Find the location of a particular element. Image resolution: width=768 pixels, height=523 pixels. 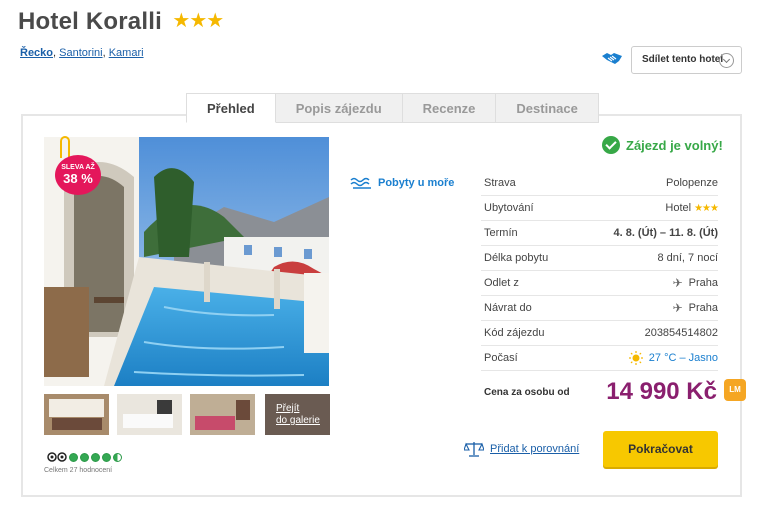

detail-row-meal: Strava Polopenze is located at coordinates (599, 183).